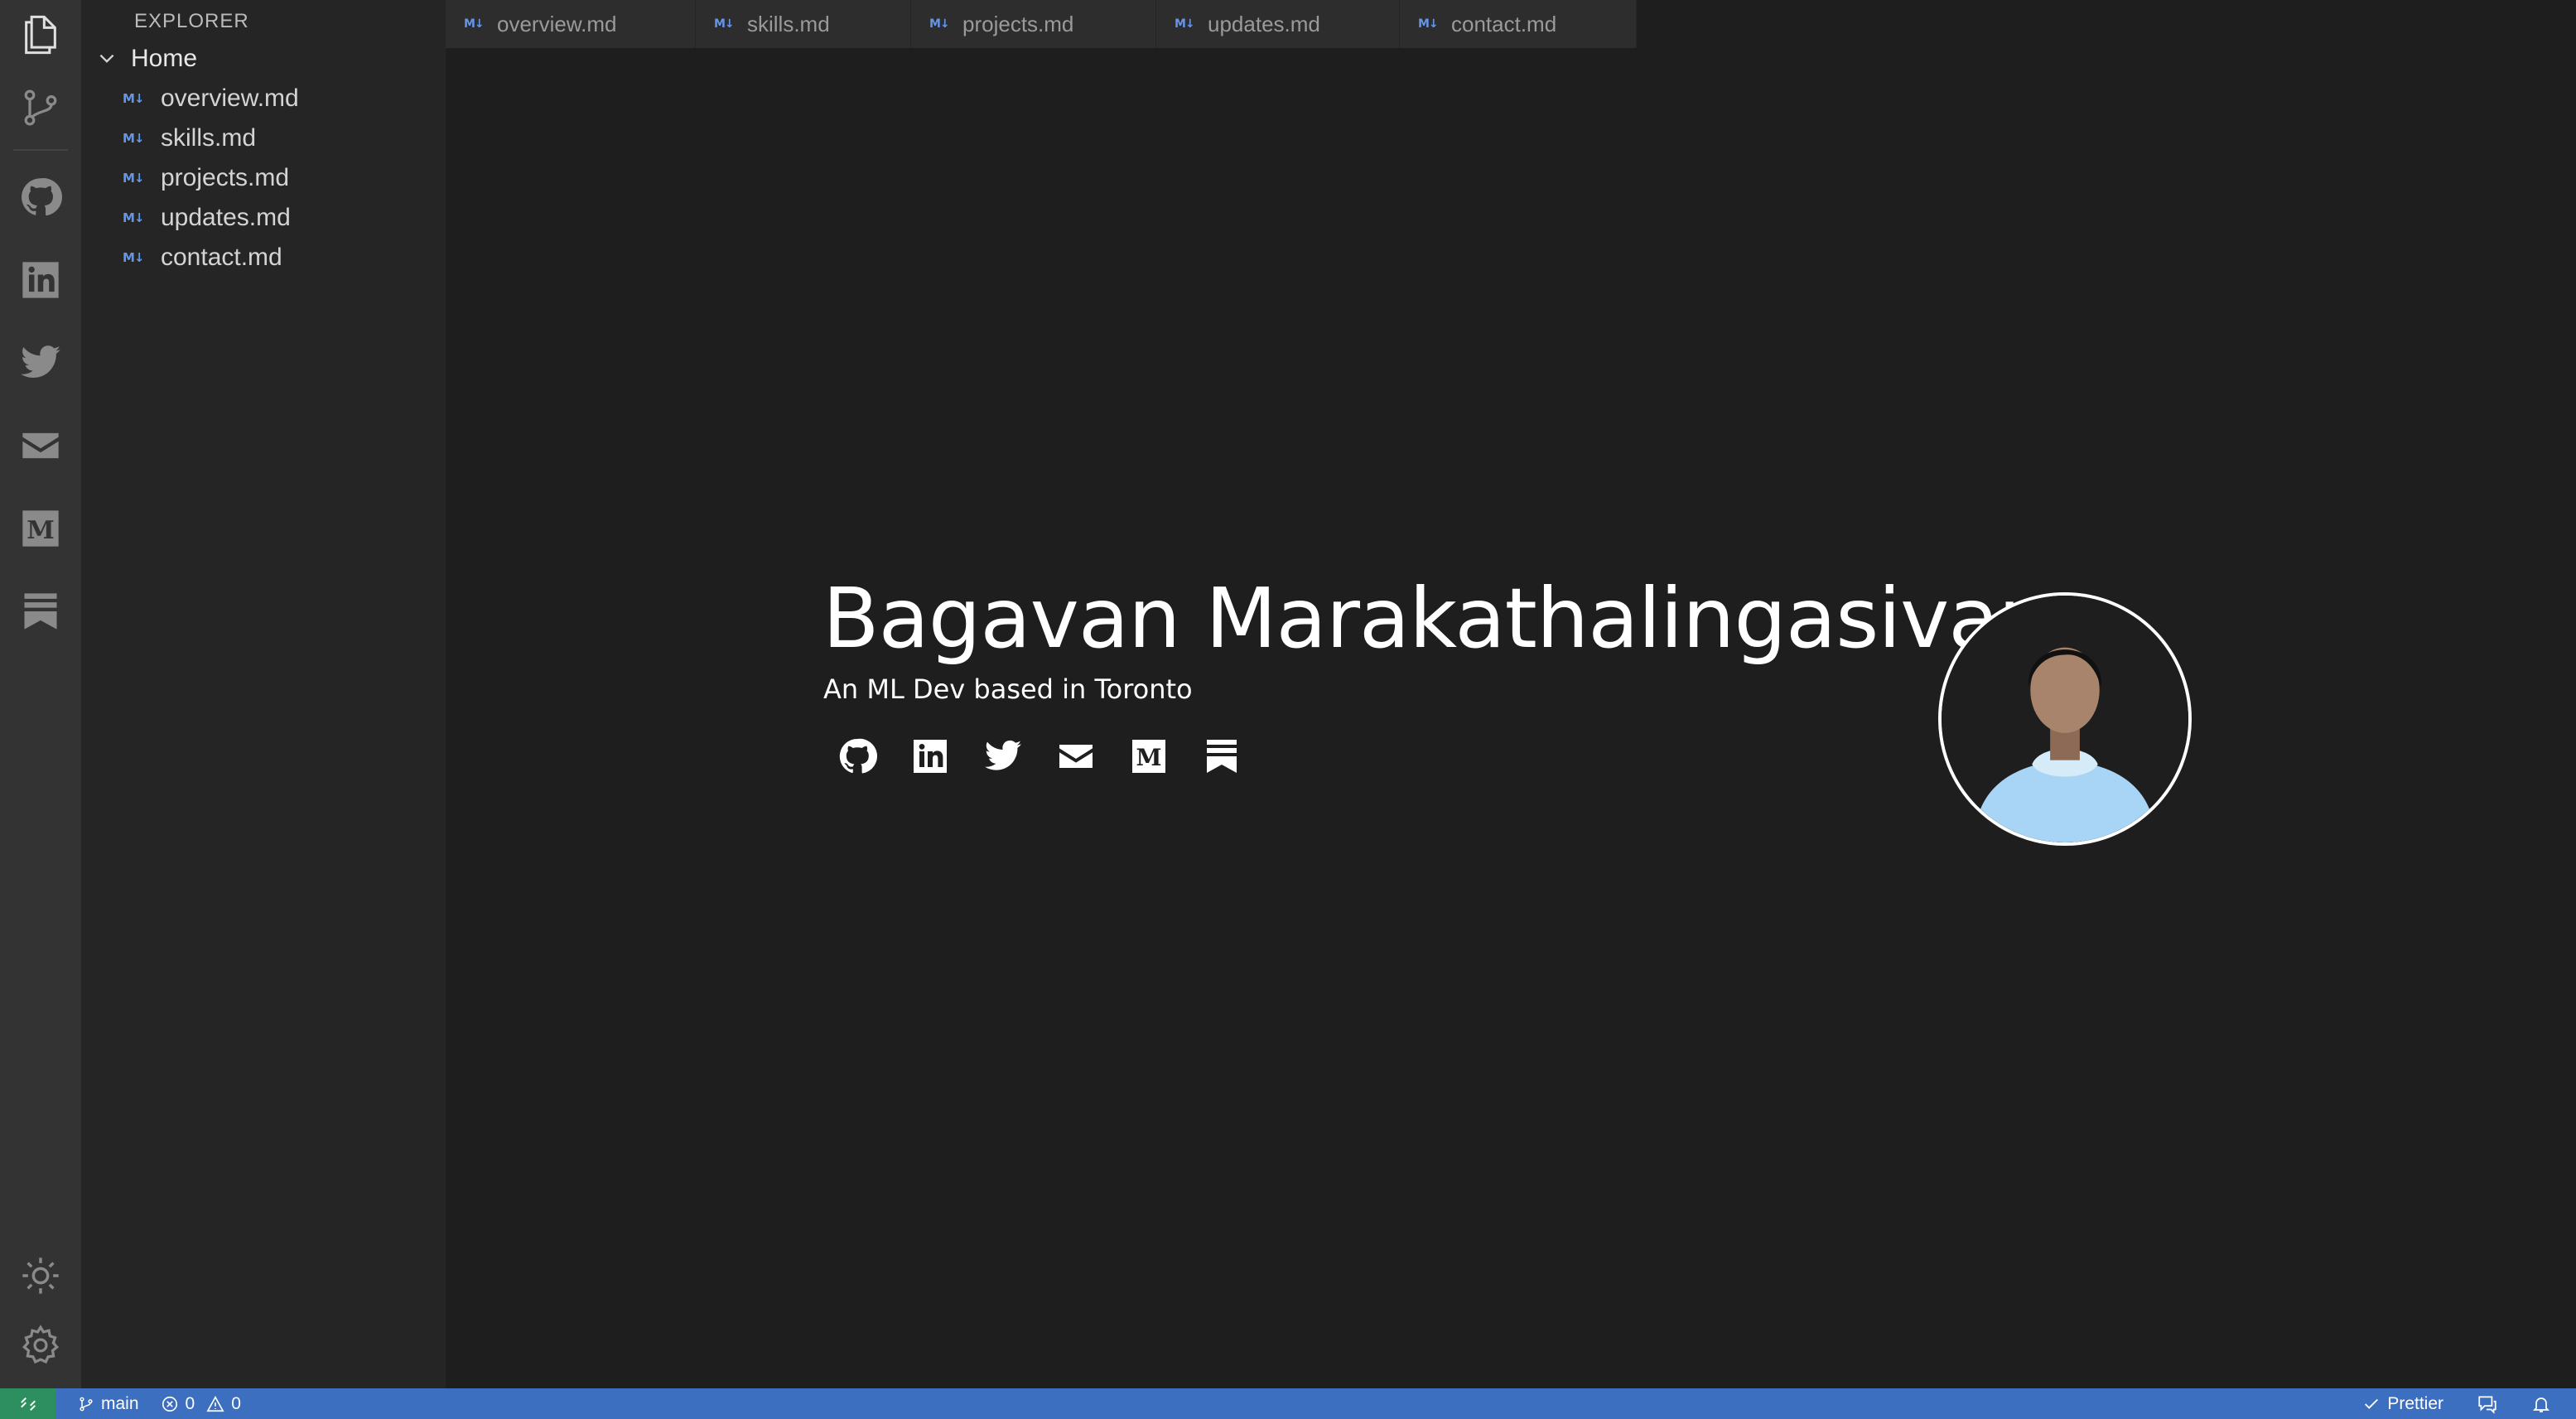 Image resolution: width=2576 pixels, height=1419 pixels. I want to click on status-bar-right: Prettier, so click(2456, 1403).